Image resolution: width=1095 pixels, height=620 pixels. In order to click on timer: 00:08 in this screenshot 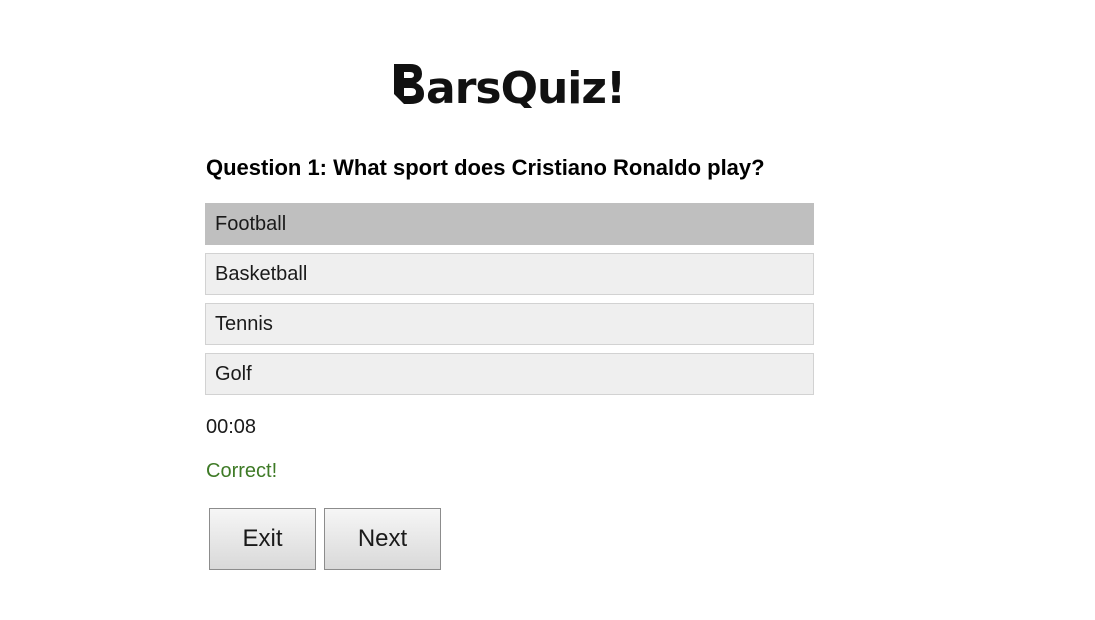, I will do `click(231, 427)`.